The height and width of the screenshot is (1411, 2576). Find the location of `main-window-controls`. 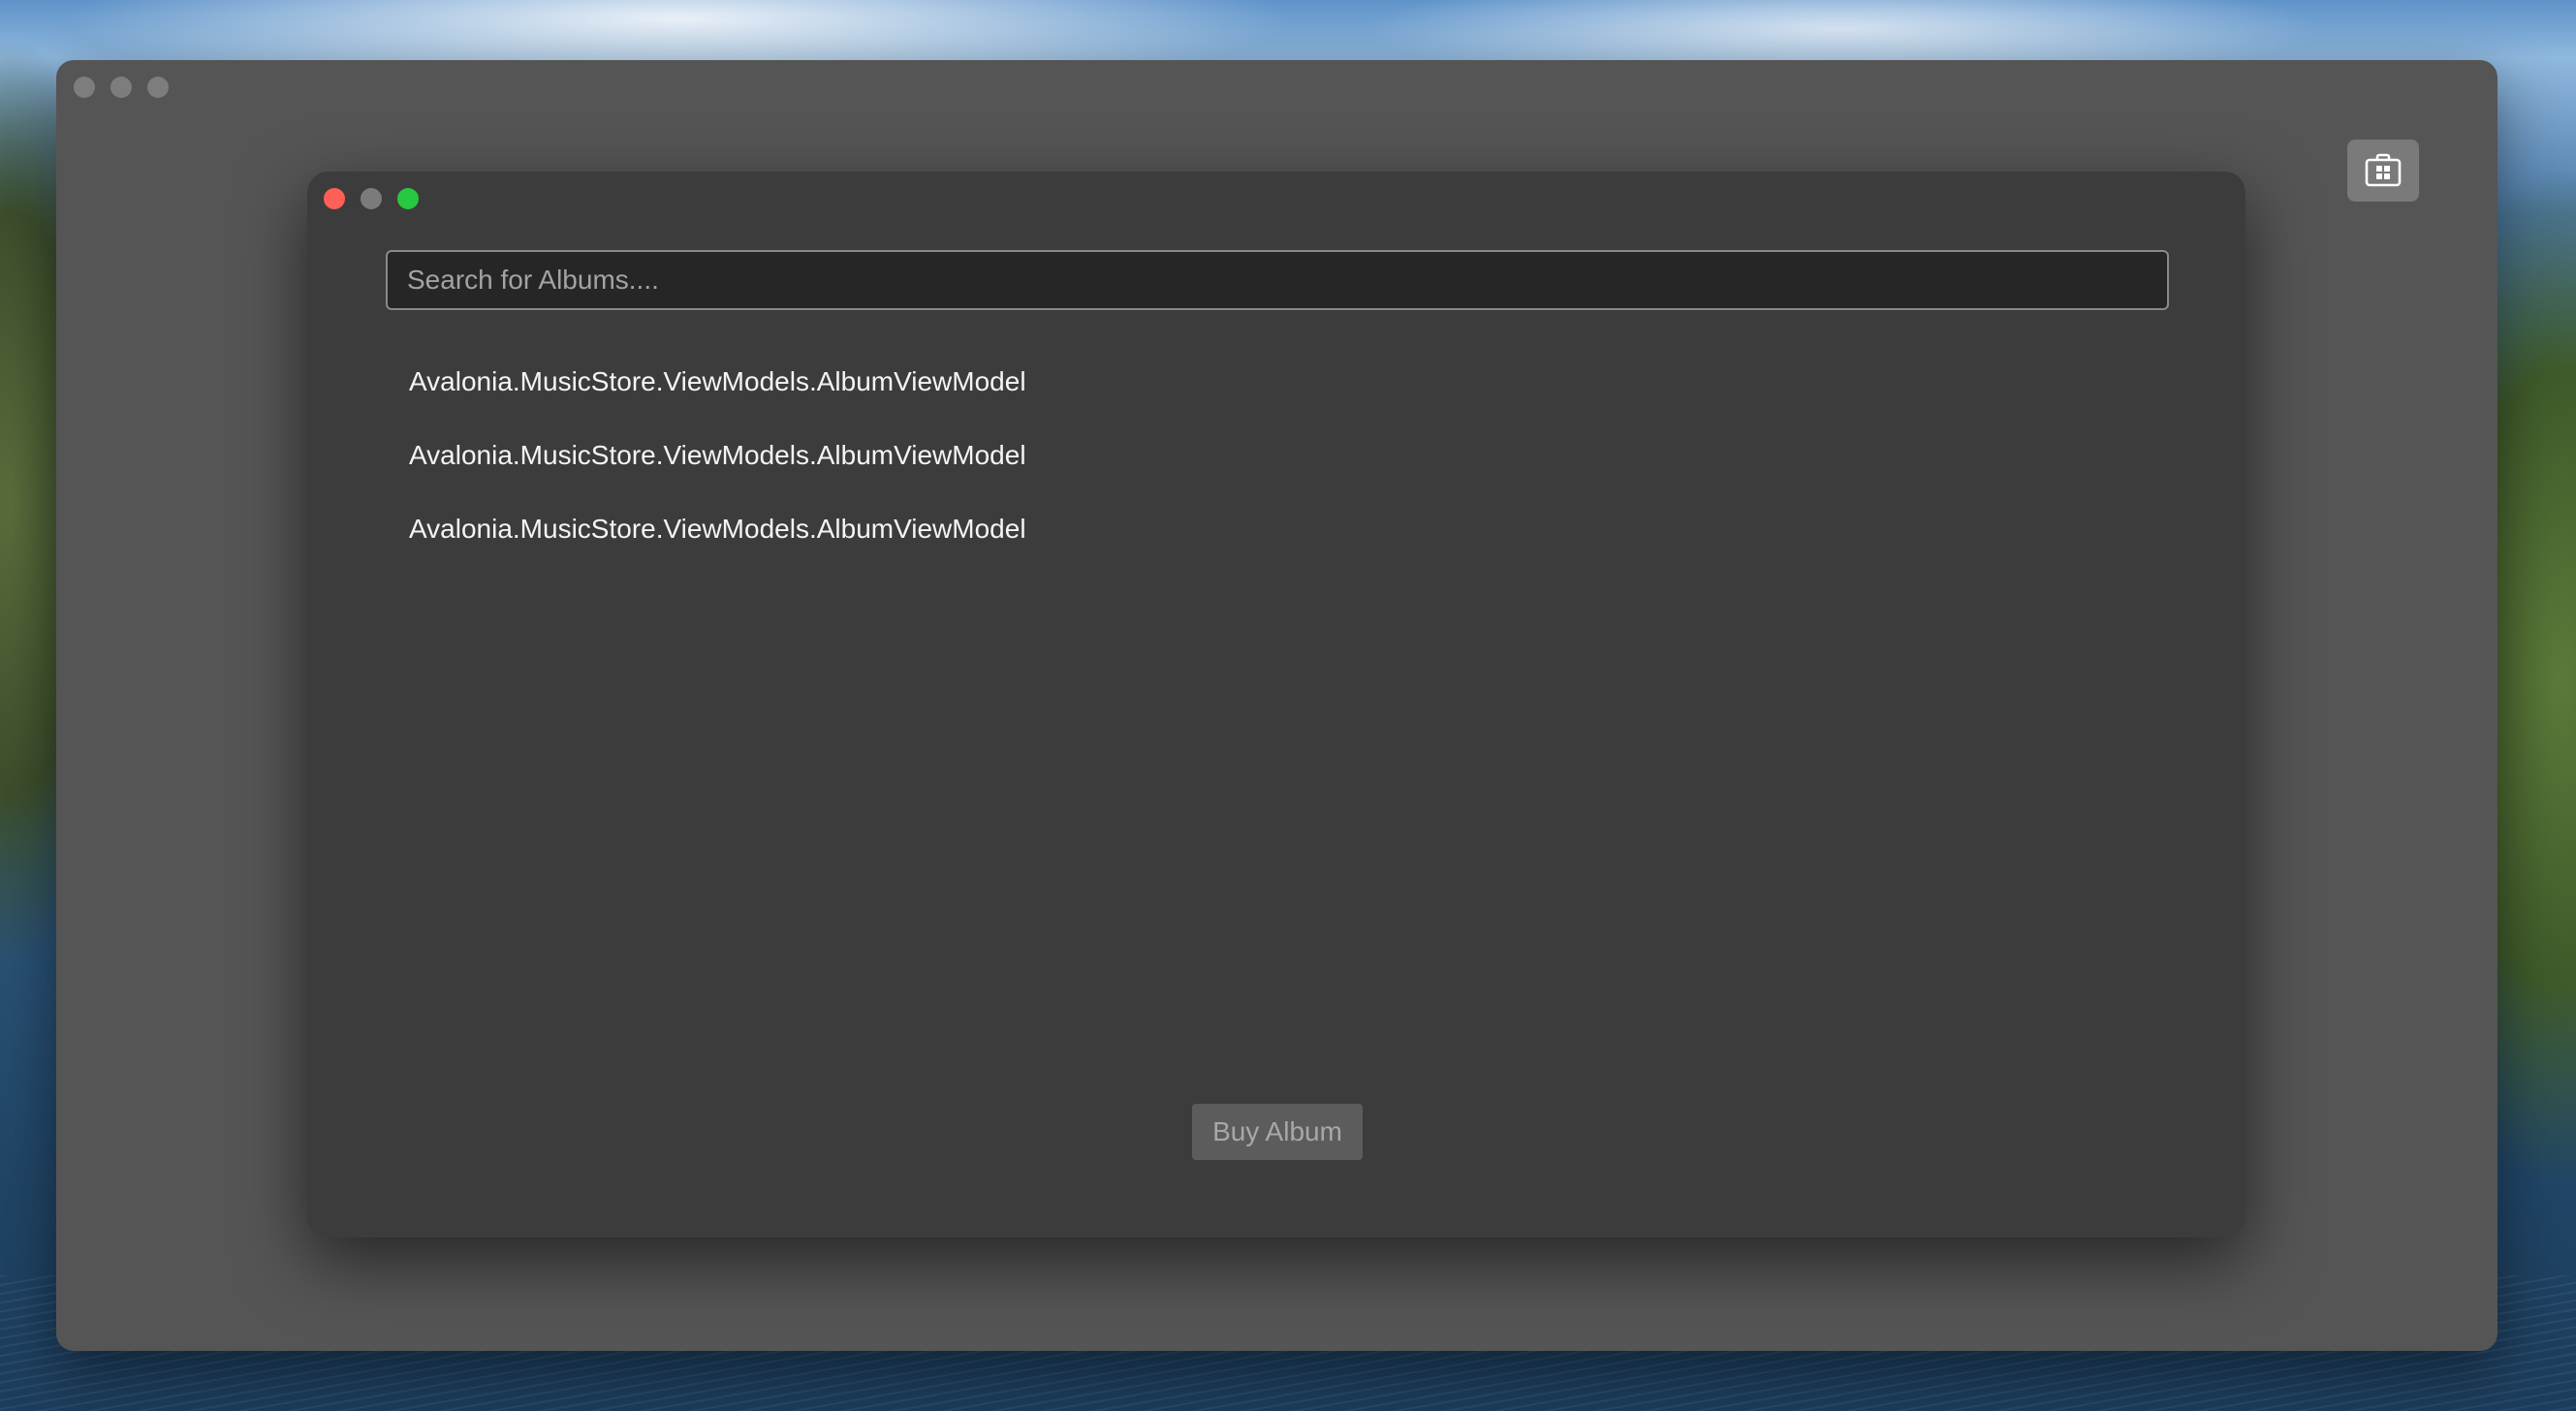

main-window-controls is located at coordinates (121, 87).